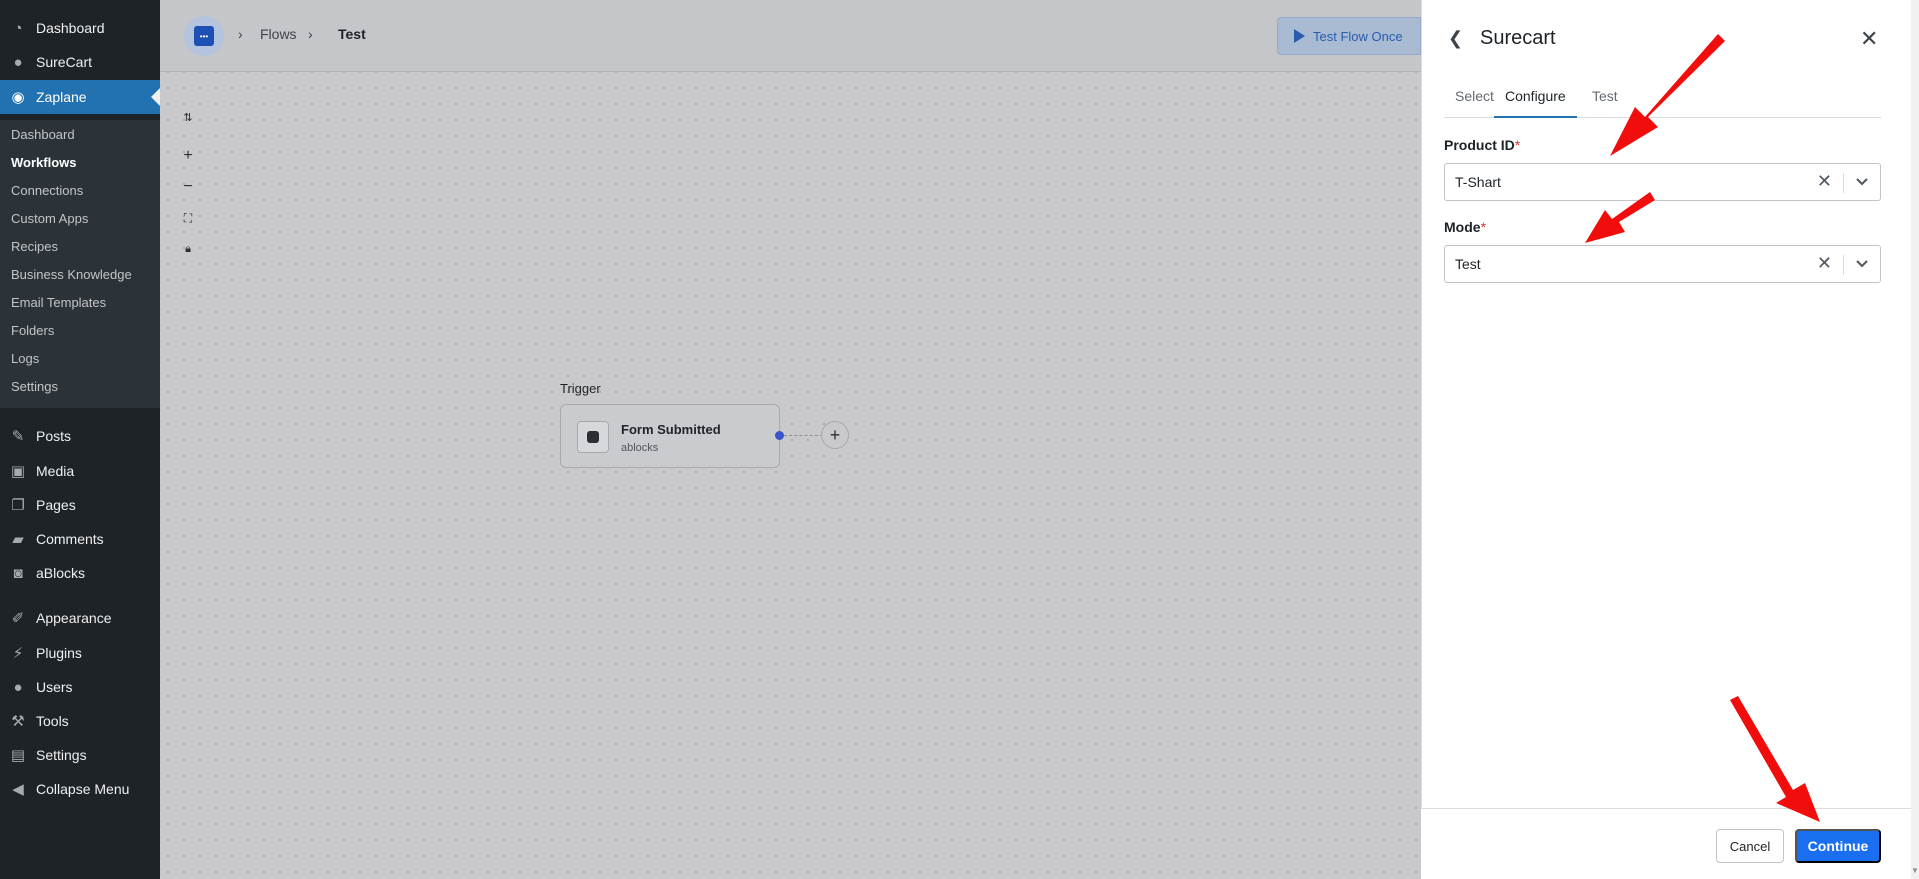 The height and width of the screenshot is (879, 1919). Describe the element at coordinates (43, 135) in the screenshot. I see `submenu-item-dashboard: Dashboard` at that location.